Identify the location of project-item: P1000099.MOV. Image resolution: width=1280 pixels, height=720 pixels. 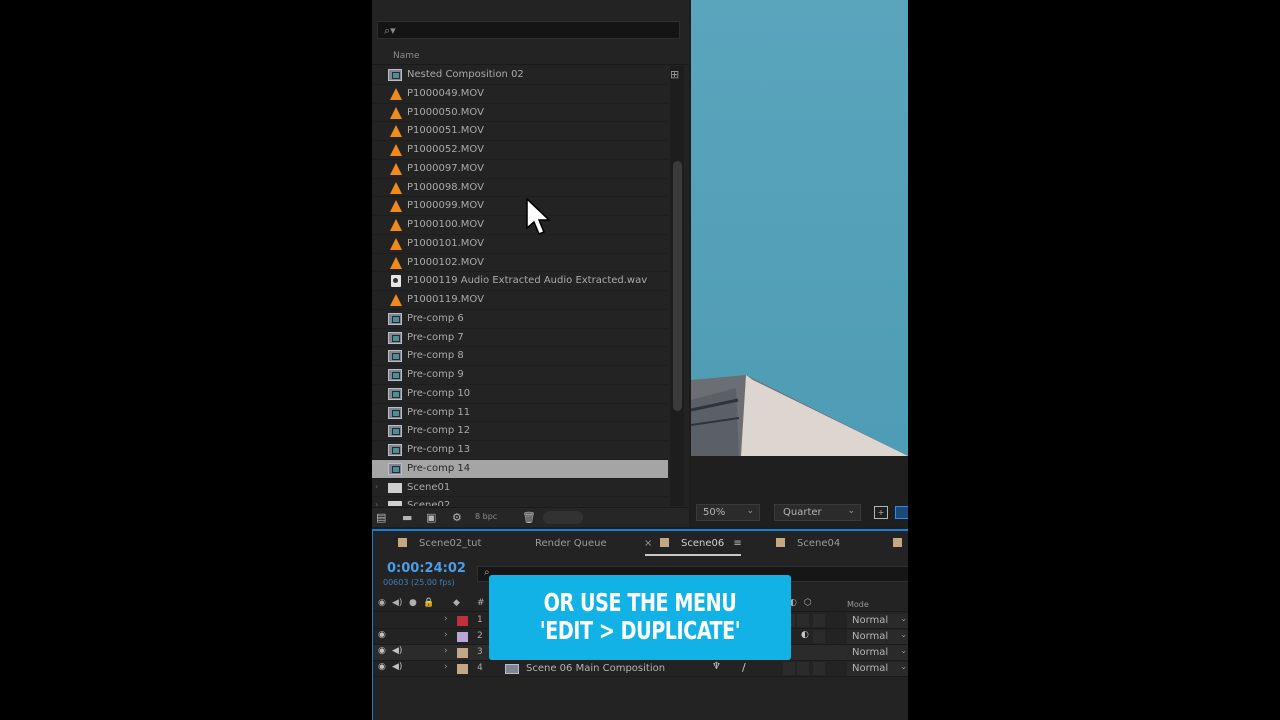
(520, 206).